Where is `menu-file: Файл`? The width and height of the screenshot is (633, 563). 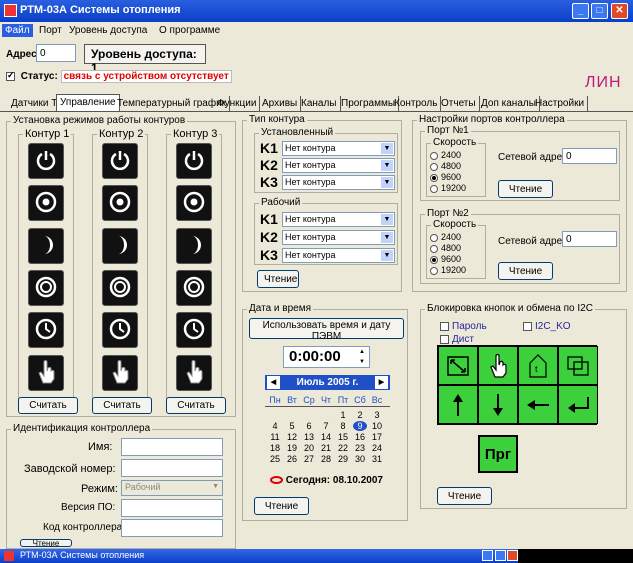
menu-file: Файл is located at coordinates (17, 30).